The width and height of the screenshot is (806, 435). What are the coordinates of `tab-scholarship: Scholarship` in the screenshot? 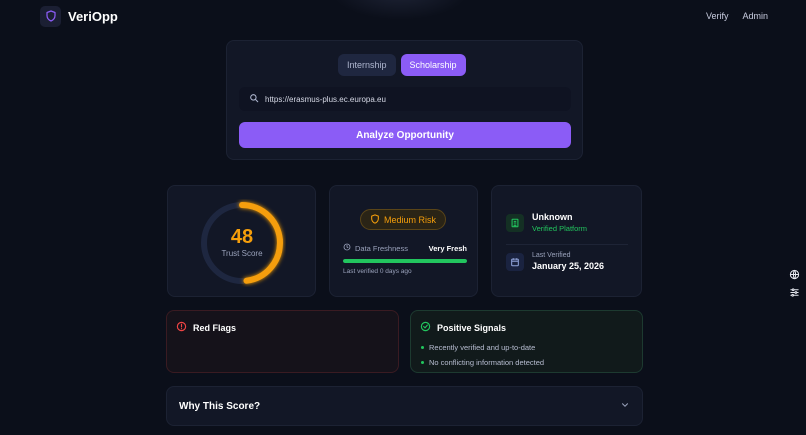 It's located at (433, 65).